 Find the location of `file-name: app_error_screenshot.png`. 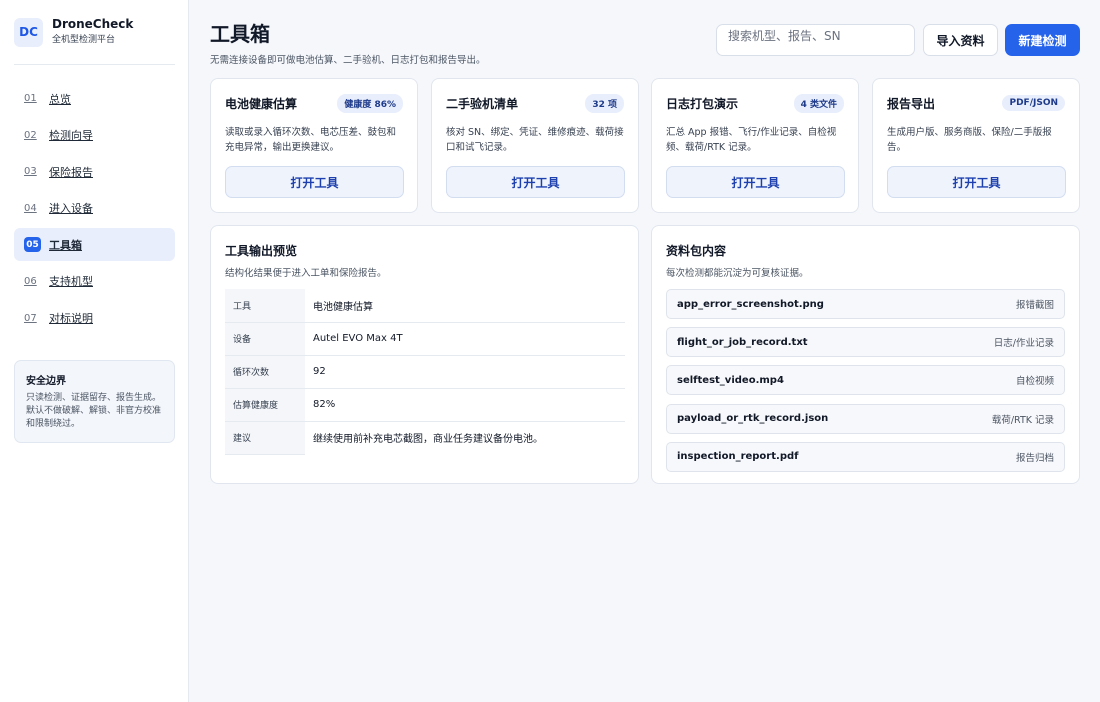

file-name: app_error_screenshot.png is located at coordinates (750, 304).